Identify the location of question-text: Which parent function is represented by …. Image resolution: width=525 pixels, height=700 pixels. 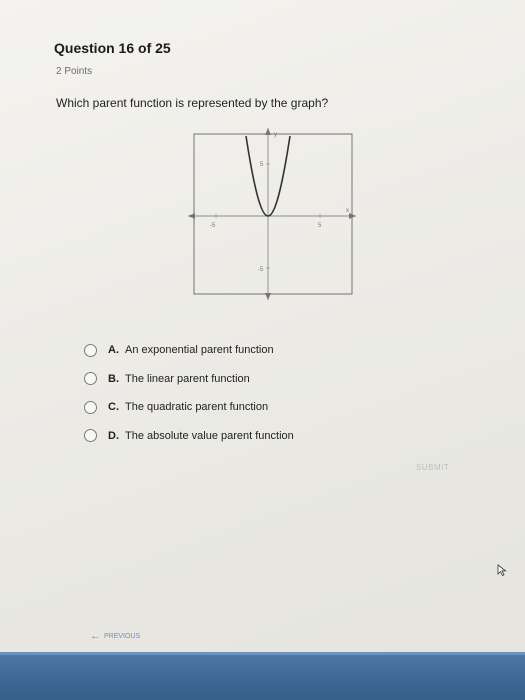
(192, 103).